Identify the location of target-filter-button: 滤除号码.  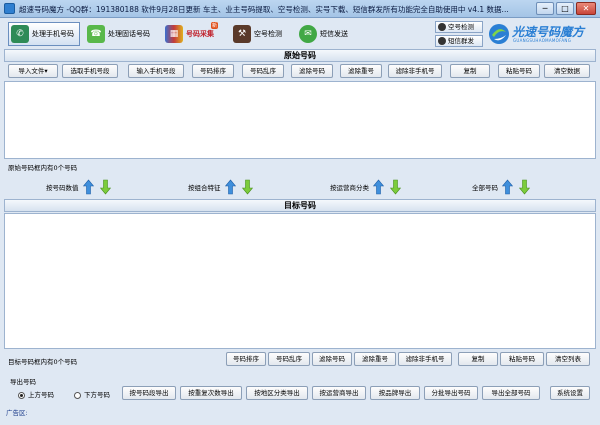
(332, 359).